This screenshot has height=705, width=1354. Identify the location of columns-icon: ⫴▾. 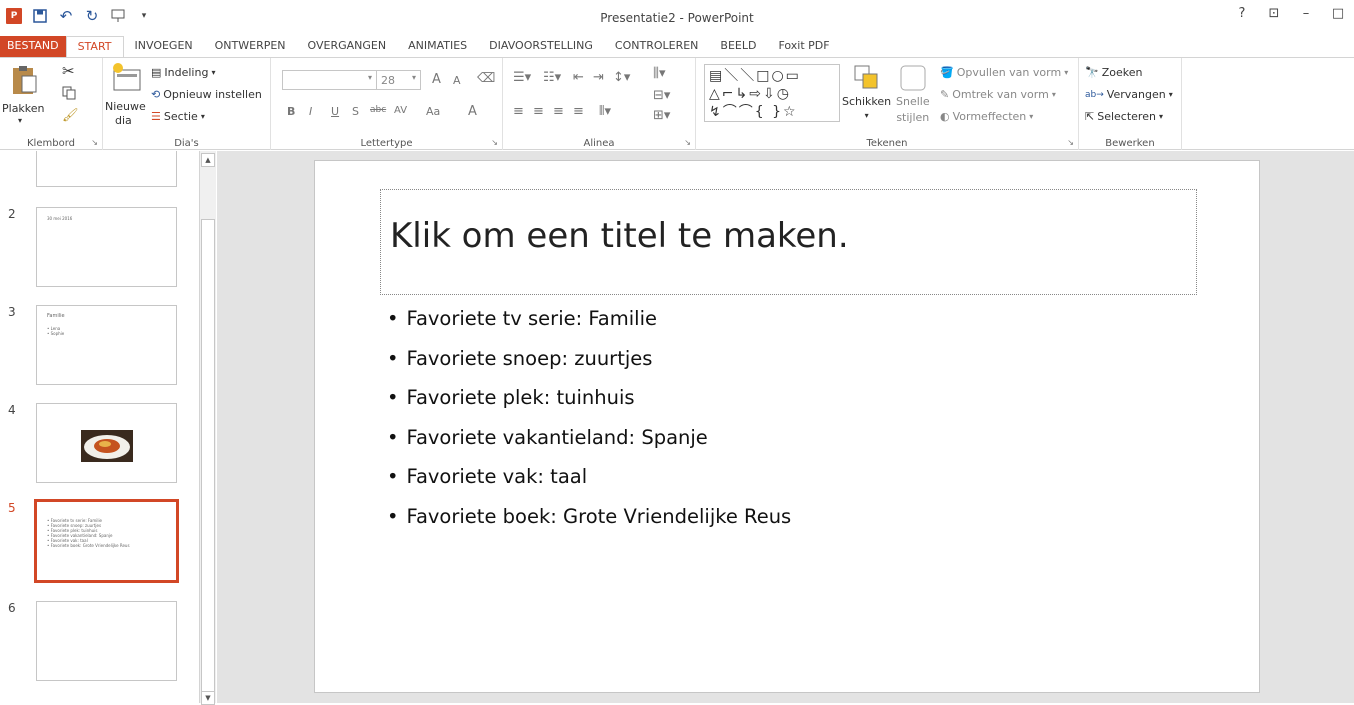
(605, 111).